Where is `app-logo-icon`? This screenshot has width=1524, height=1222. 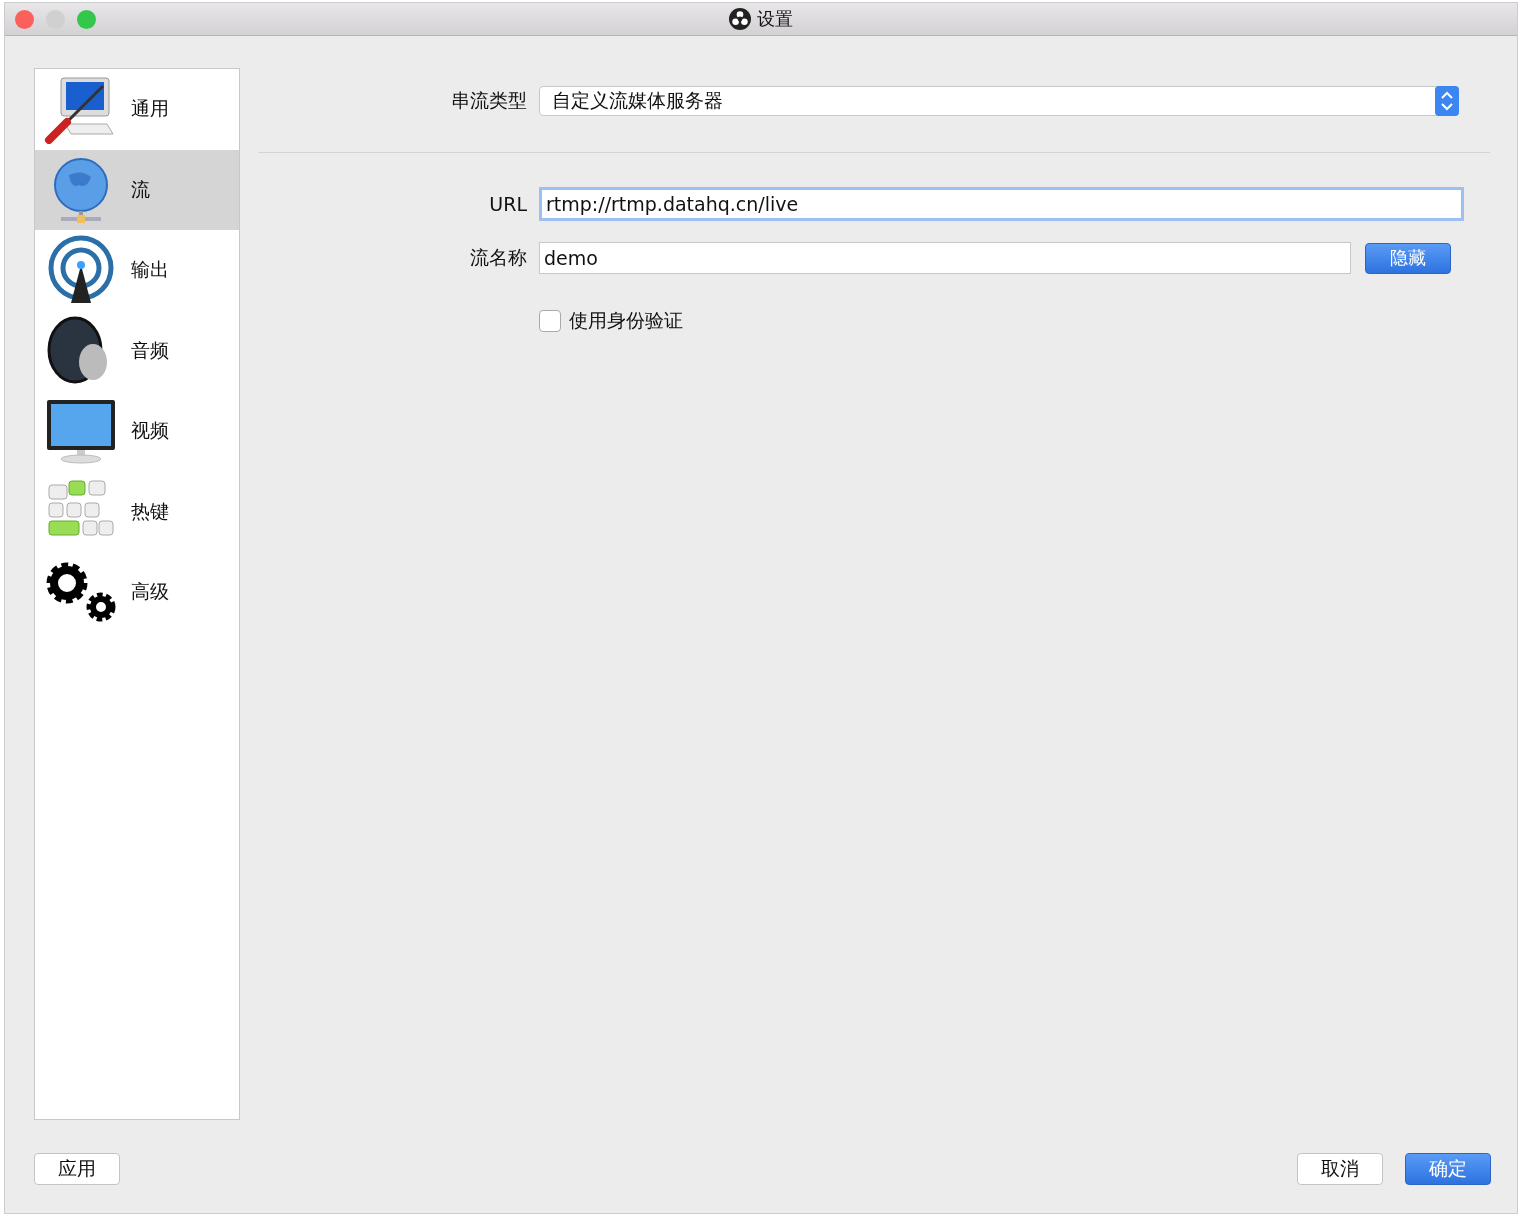
app-logo-icon is located at coordinates (740, 19).